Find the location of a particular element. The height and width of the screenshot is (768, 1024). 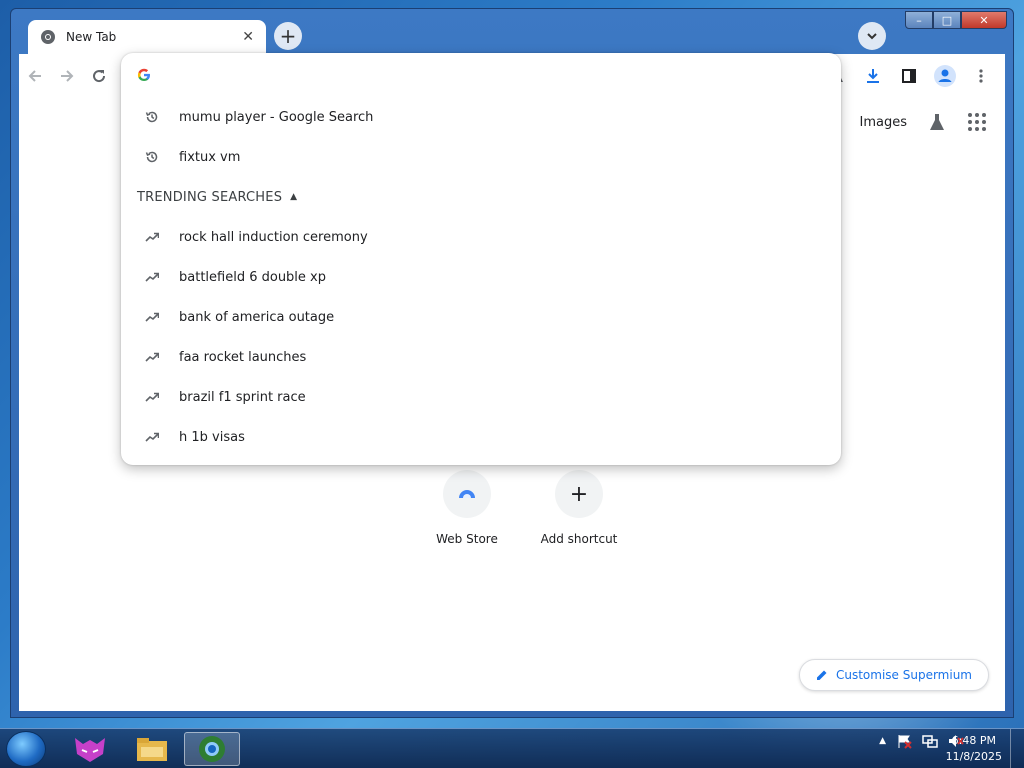

reload-icon is located at coordinates (99, 76).